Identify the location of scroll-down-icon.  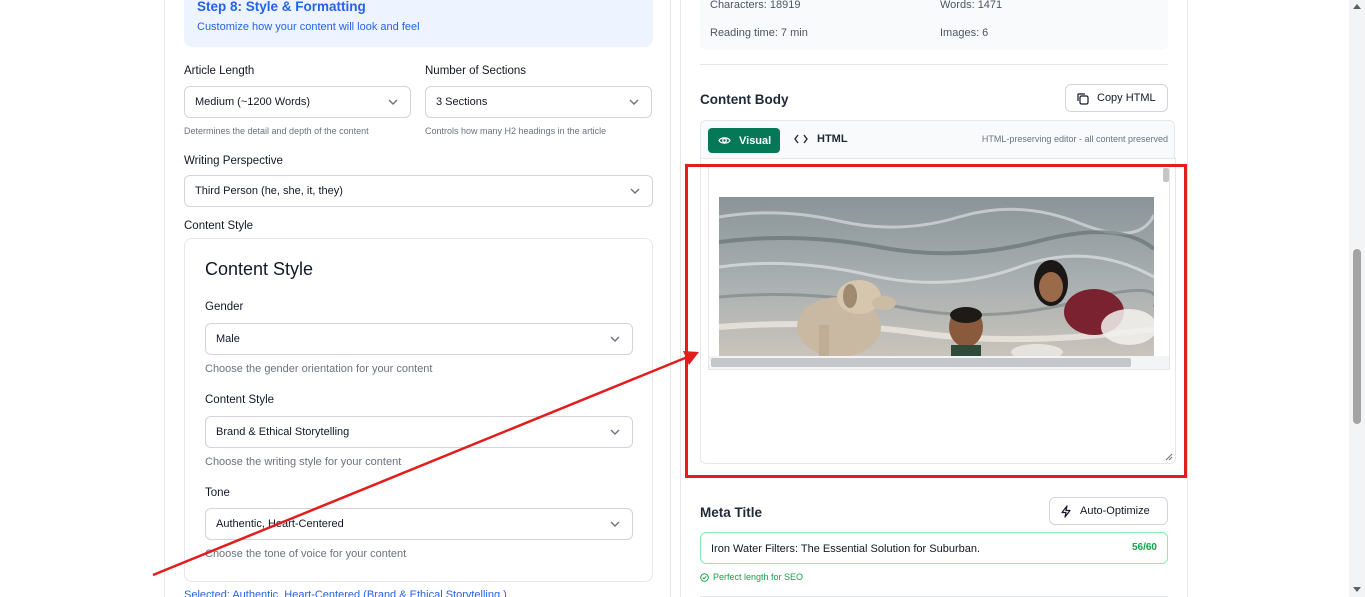
(1357, 589).